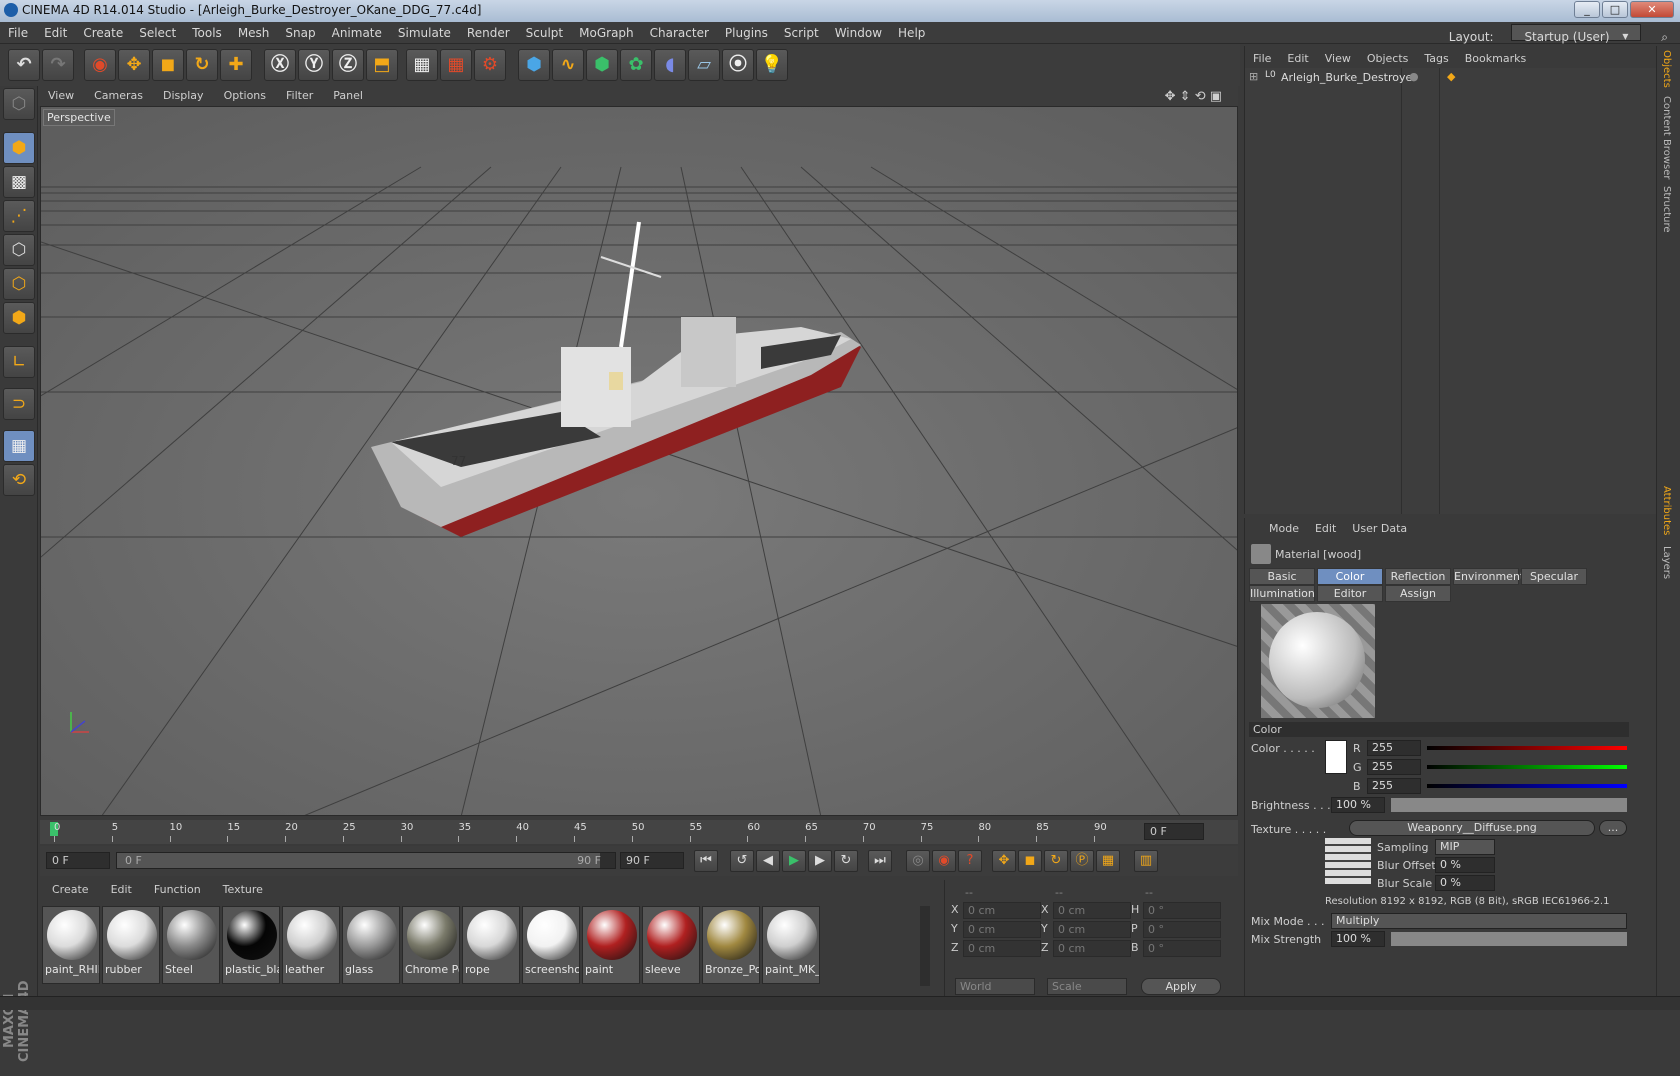  Describe the element at coordinates (311, 945) in the screenshot. I see `material-swatch: leather` at that location.